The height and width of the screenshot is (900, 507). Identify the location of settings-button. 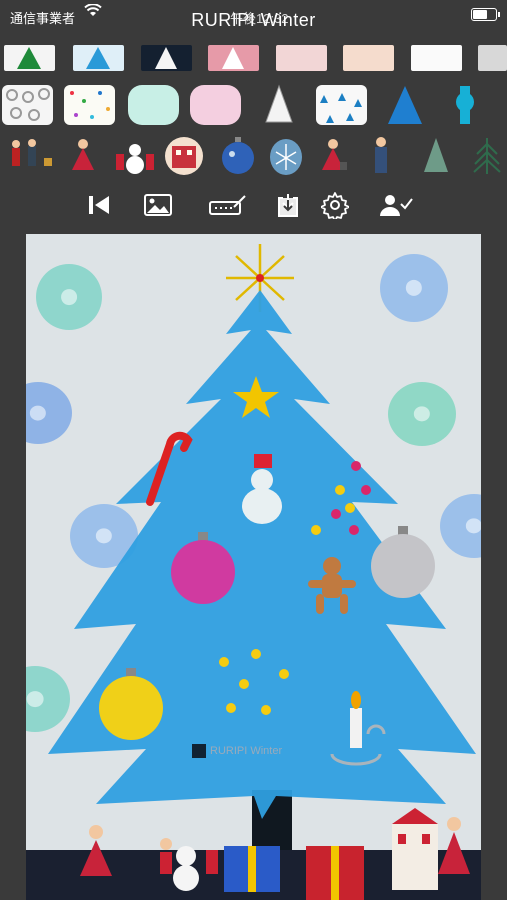
(335, 207).